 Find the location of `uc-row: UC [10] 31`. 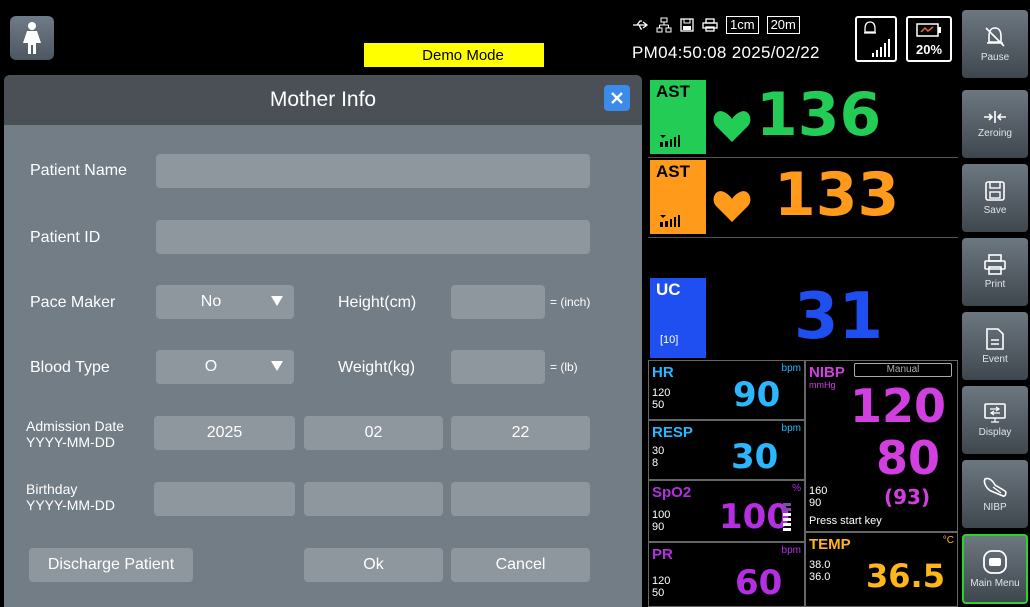

uc-row: UC [10] 31 is located at coordinates (803, 317).